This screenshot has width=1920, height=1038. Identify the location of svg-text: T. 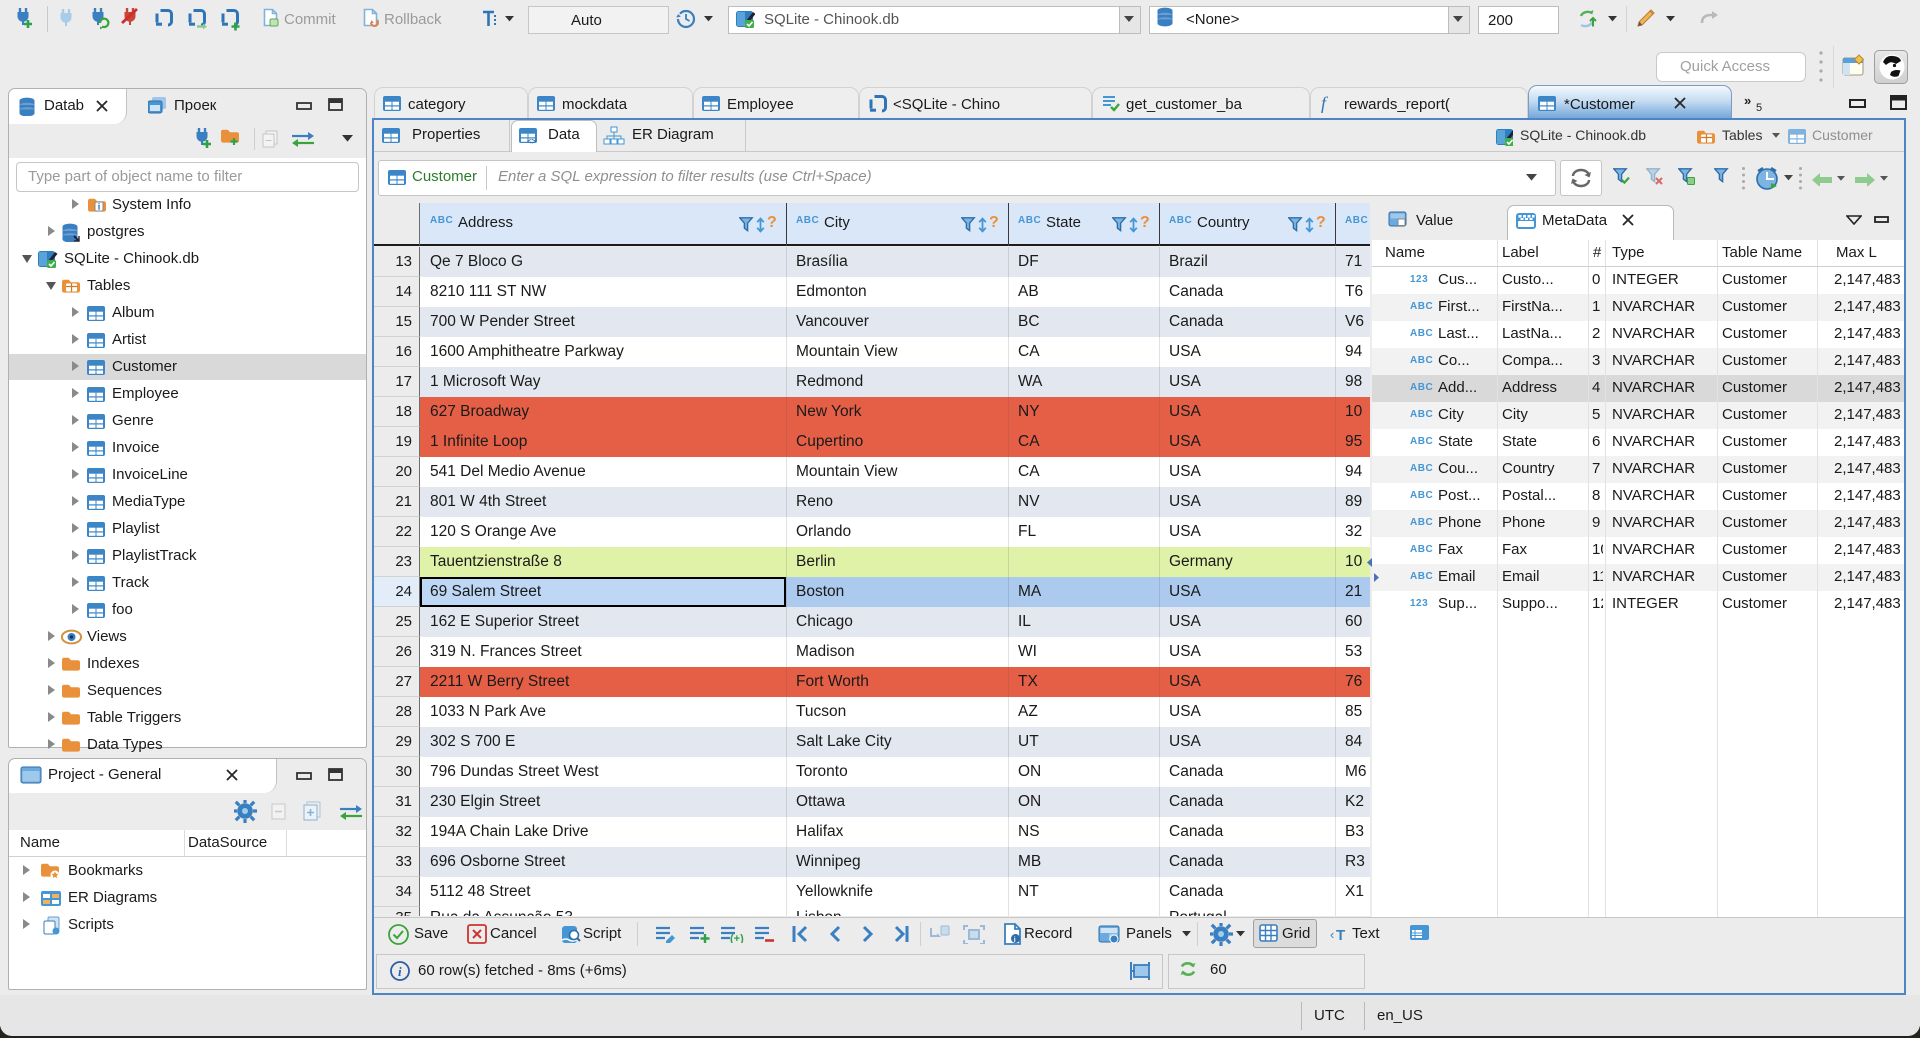
(1340, 935).